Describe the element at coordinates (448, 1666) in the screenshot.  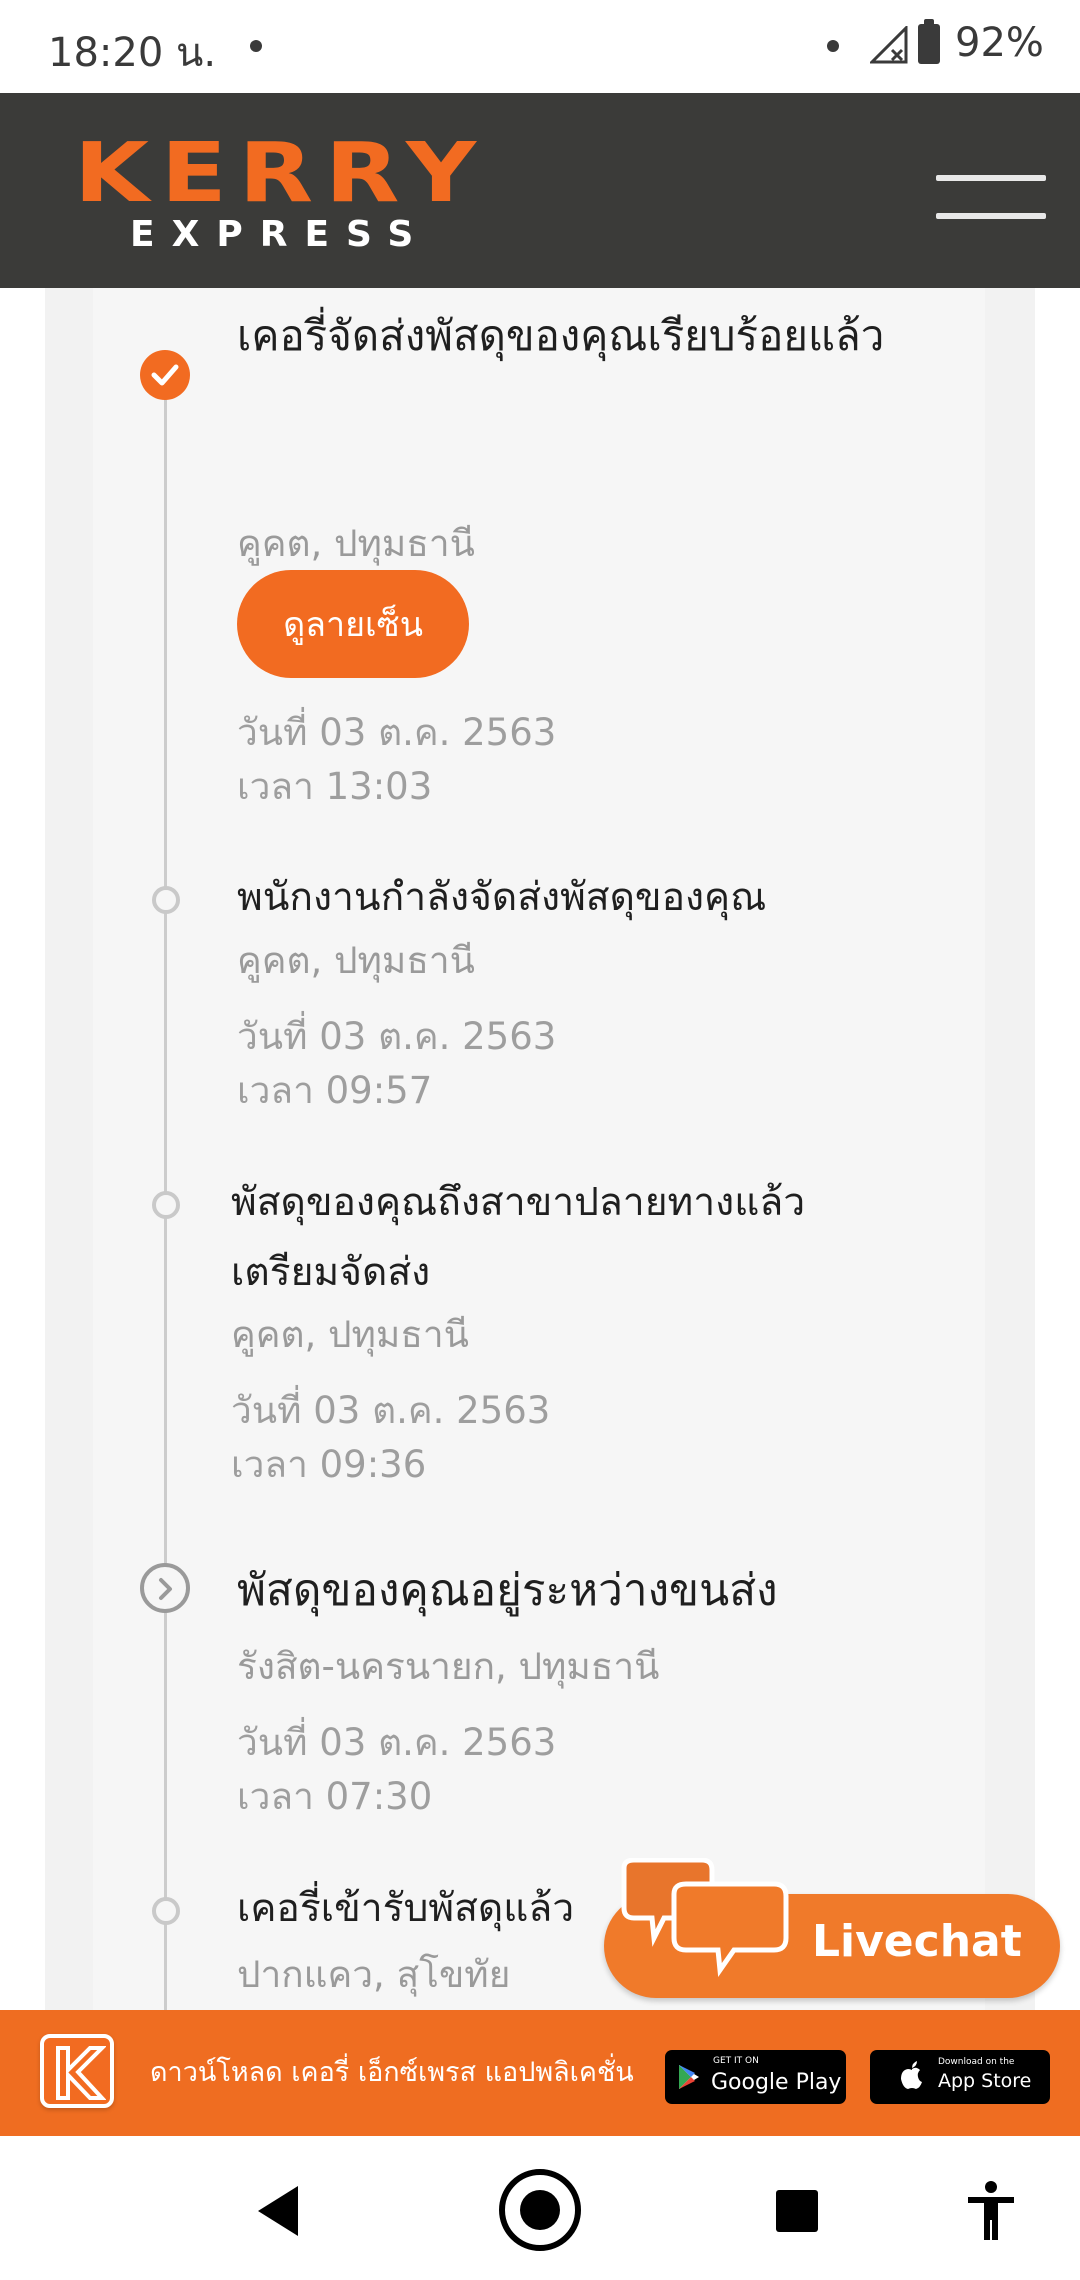
I see `event-location: รังสิต-นครนายก, ปทุมธานี` at that location.